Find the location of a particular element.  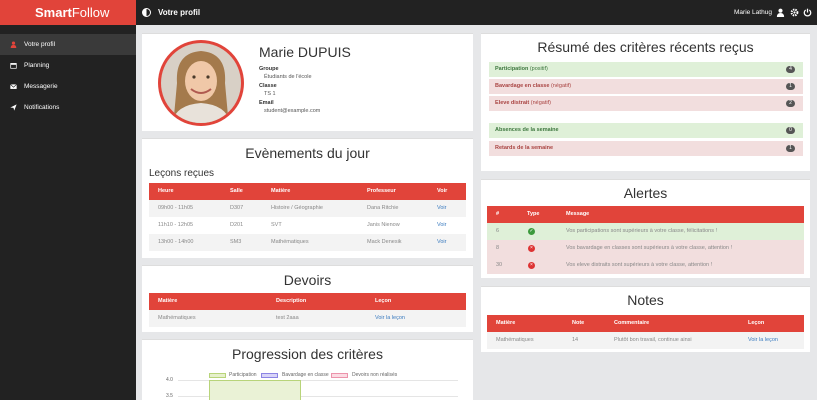

col-heure: Heure is located at coordinates (166, 191).